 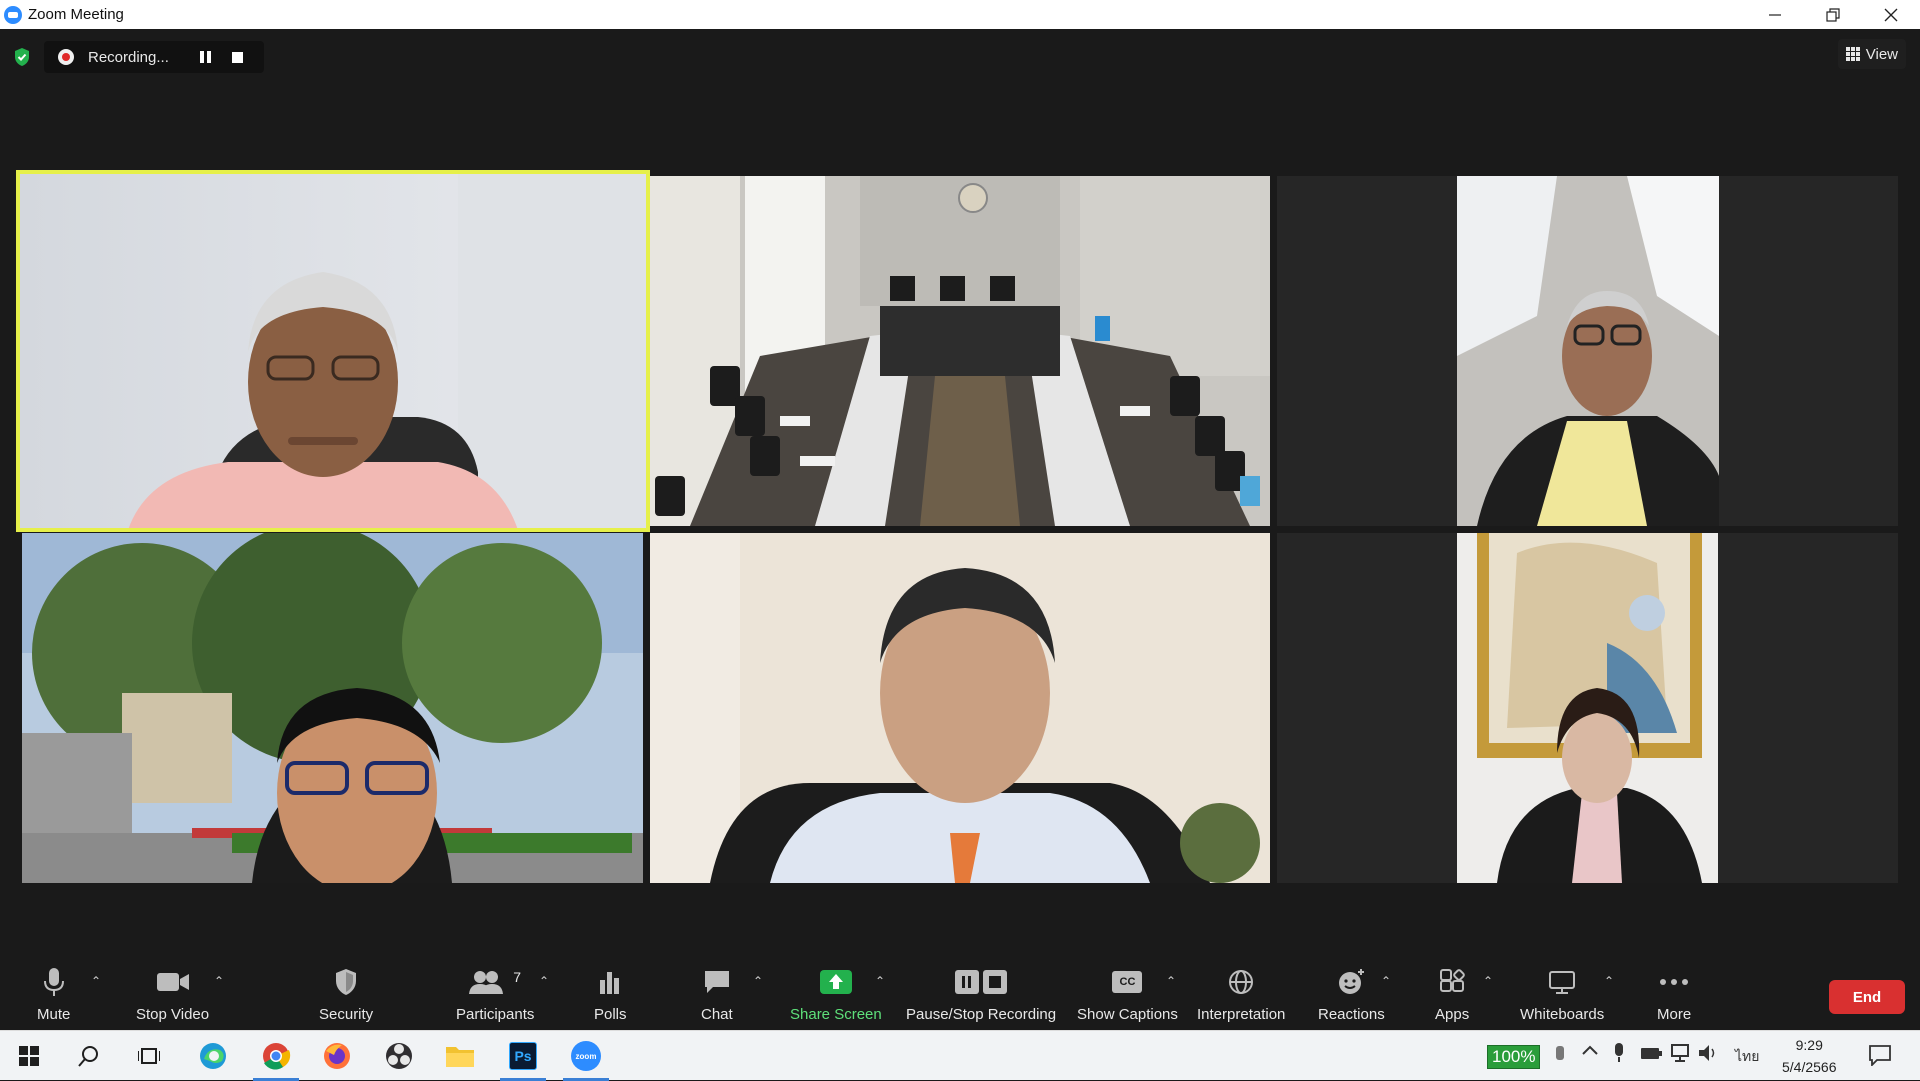 I want to click on whiteboards-options-chevron-icon: ⌃, so click(x=1609, y=981).